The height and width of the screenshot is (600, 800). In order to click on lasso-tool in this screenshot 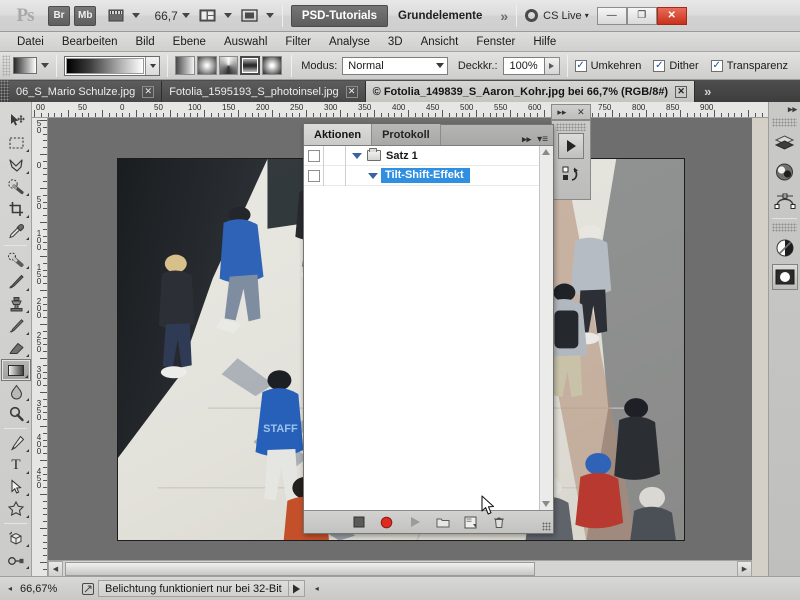, I will do `click(16, 165)`.